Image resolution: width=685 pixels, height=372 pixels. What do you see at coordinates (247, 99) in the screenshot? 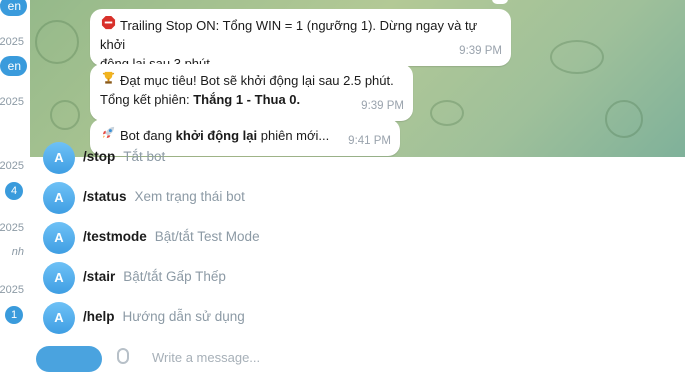
I see `message-bold-text: Thắng 1 - Thua 0.` at bounding box center [247, 99].